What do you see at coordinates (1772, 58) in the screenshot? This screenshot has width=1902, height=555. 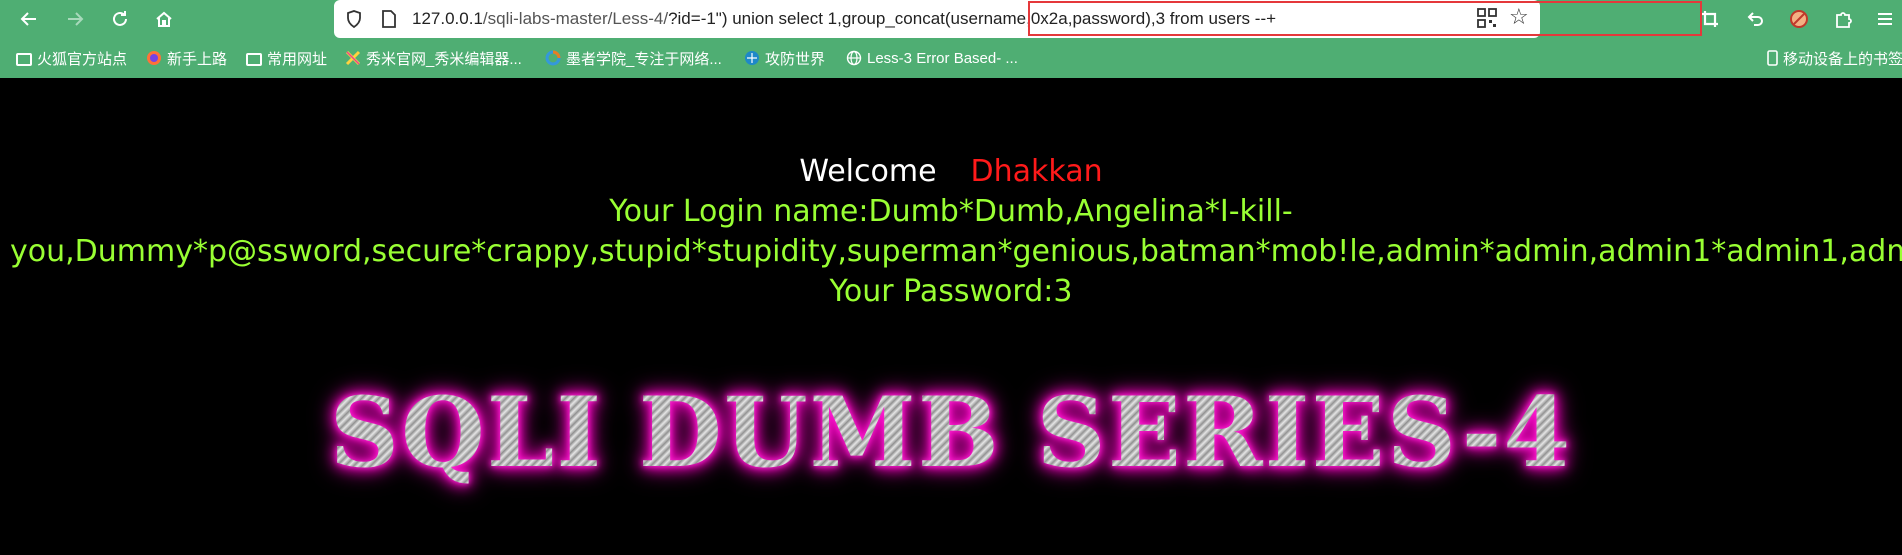 I see `mobile-device-icon` at bounding box center [1772, 58].